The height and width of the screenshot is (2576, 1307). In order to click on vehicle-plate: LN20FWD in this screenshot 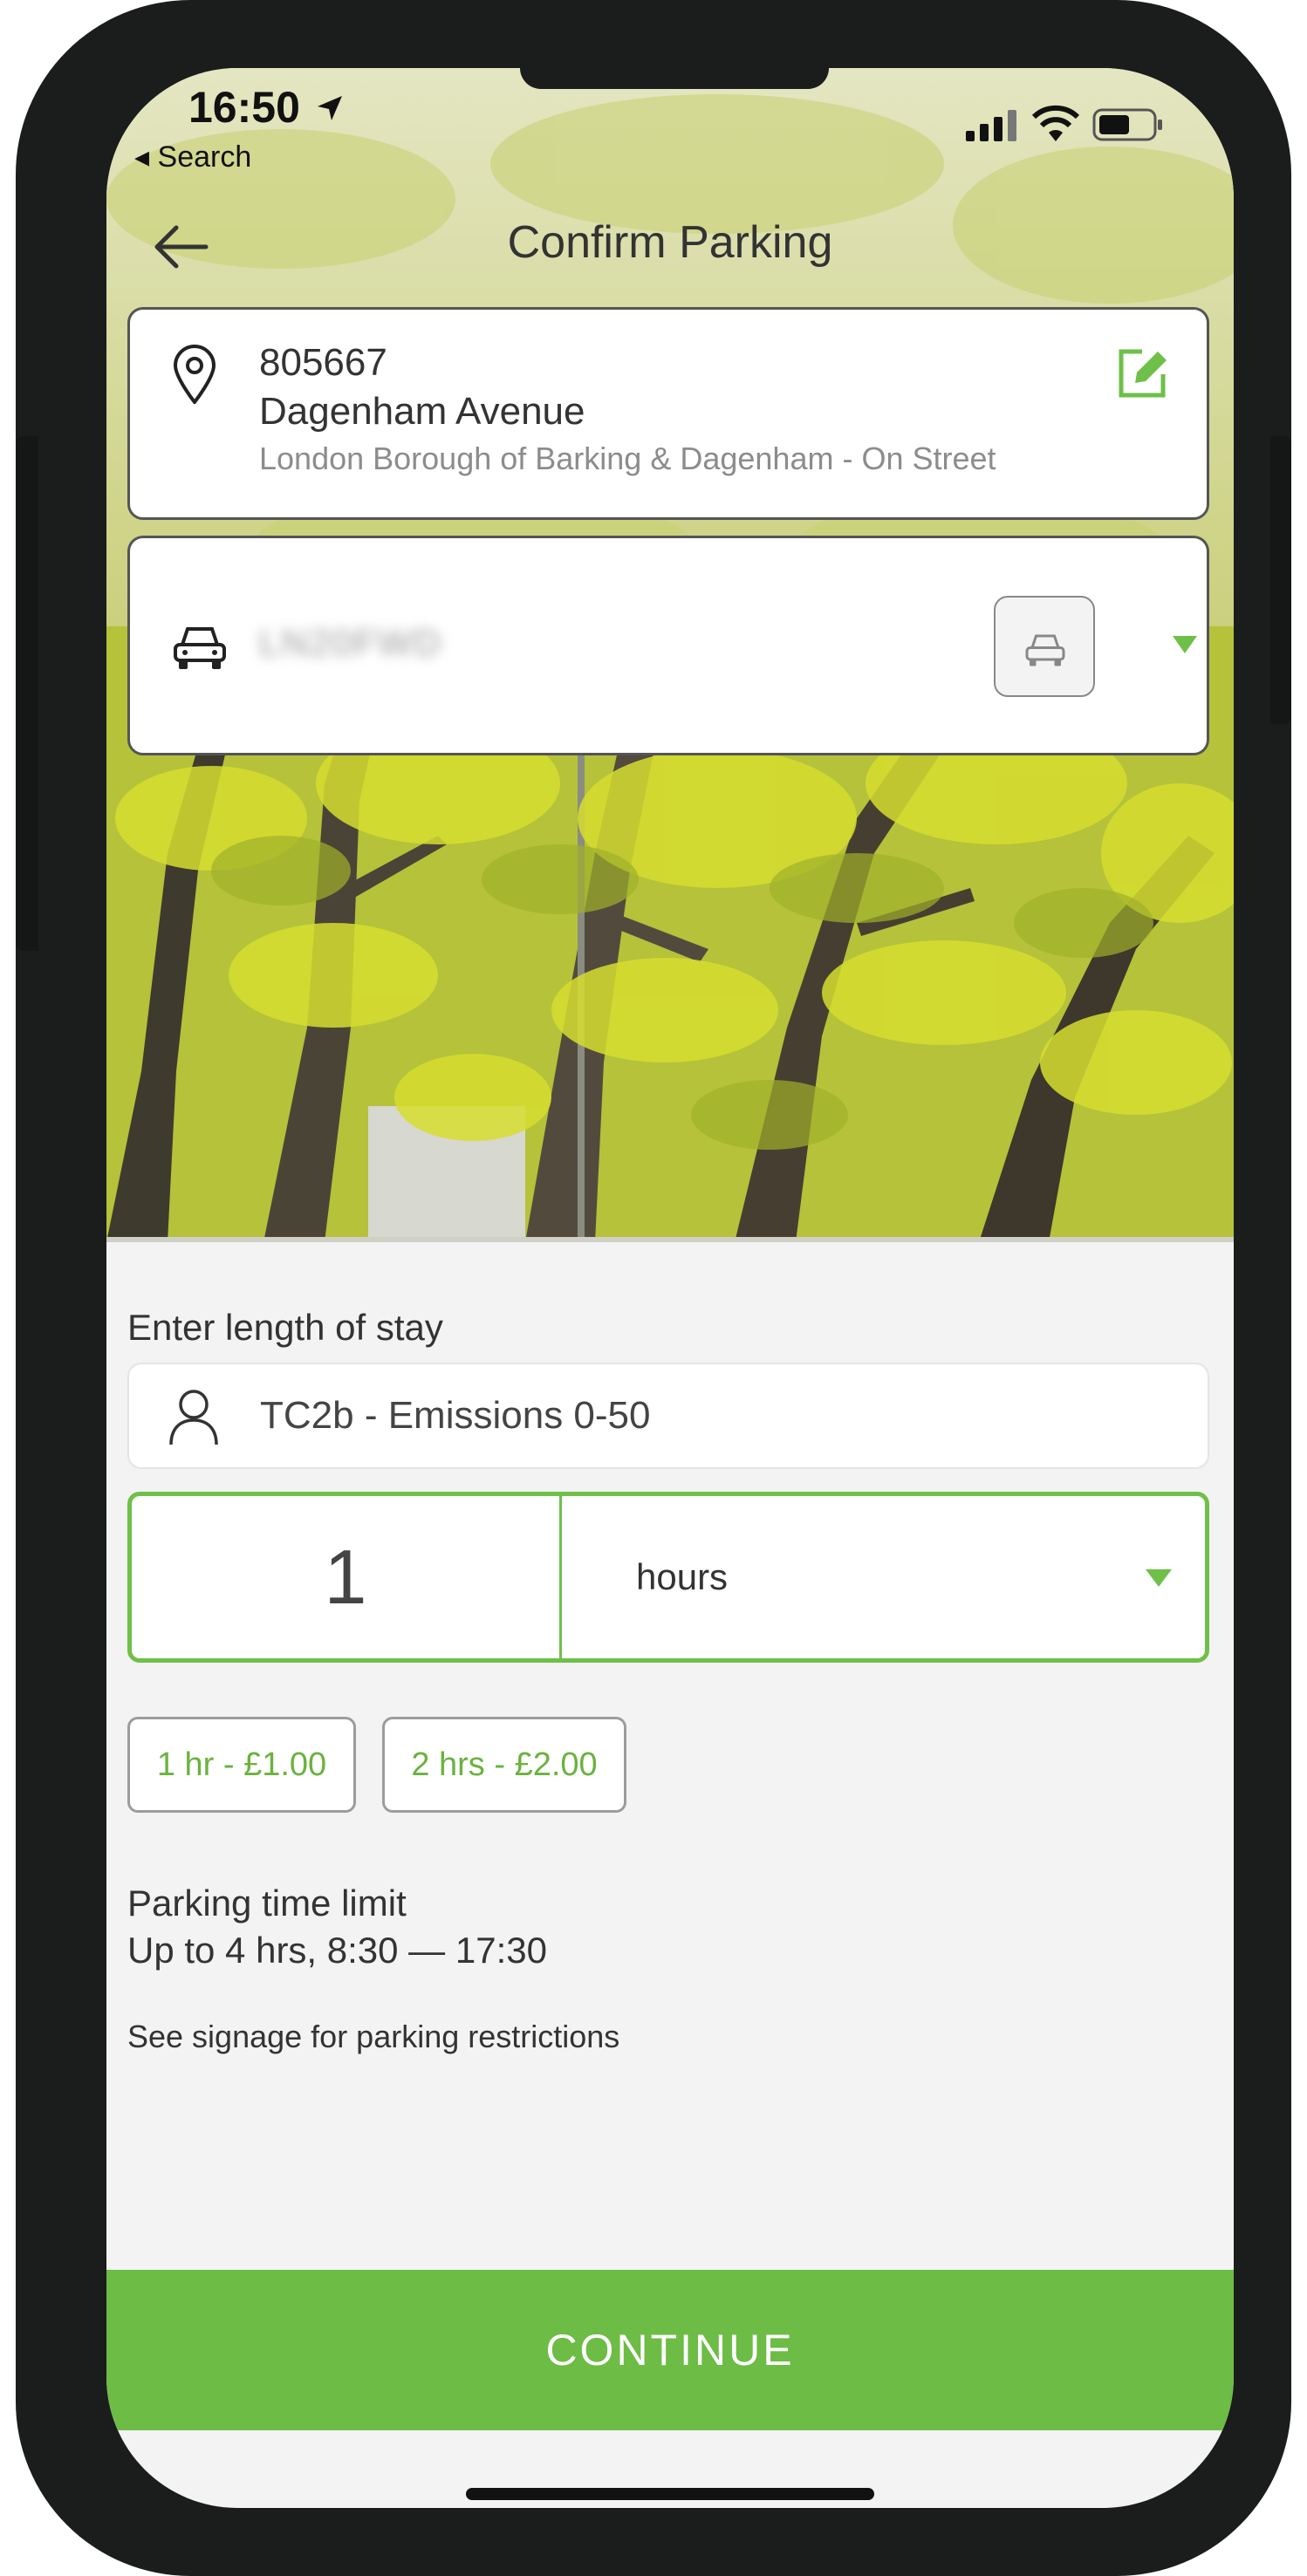, I will do `click(351, 642)`.